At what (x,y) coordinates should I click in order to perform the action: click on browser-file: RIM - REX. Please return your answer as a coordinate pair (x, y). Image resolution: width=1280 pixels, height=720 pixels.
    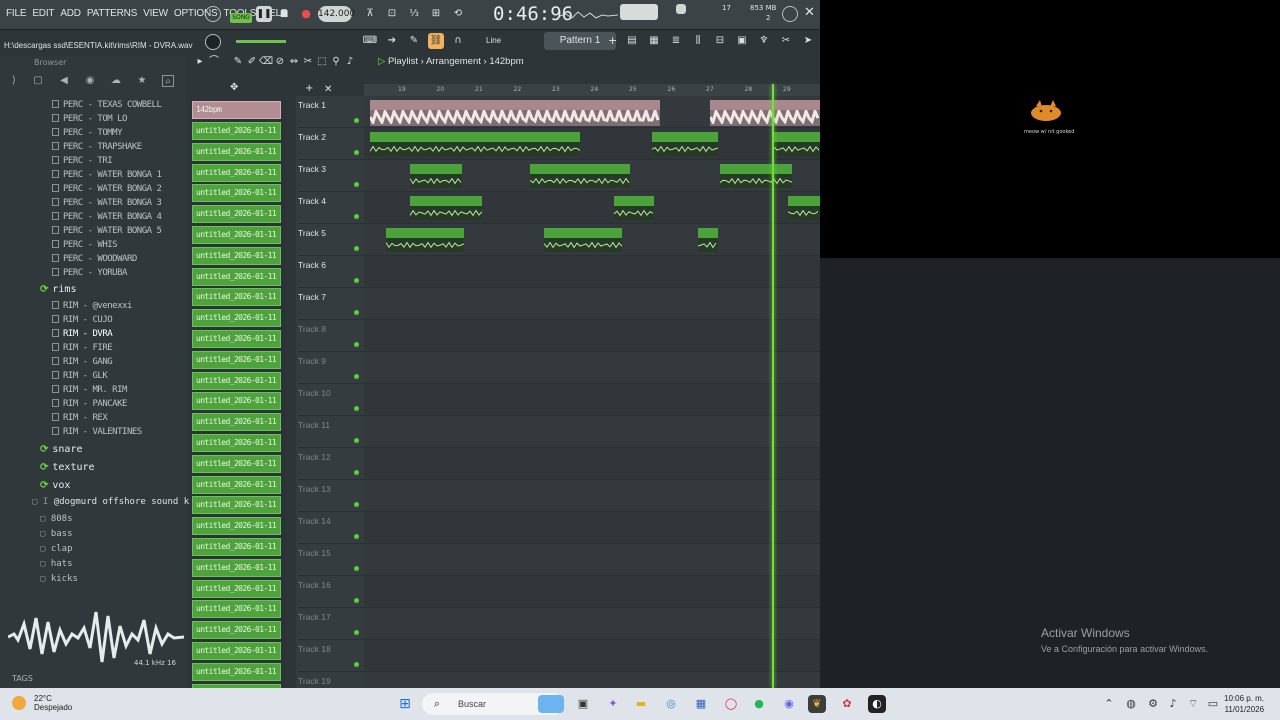
    Looking at the image, I should click on (80, 418).